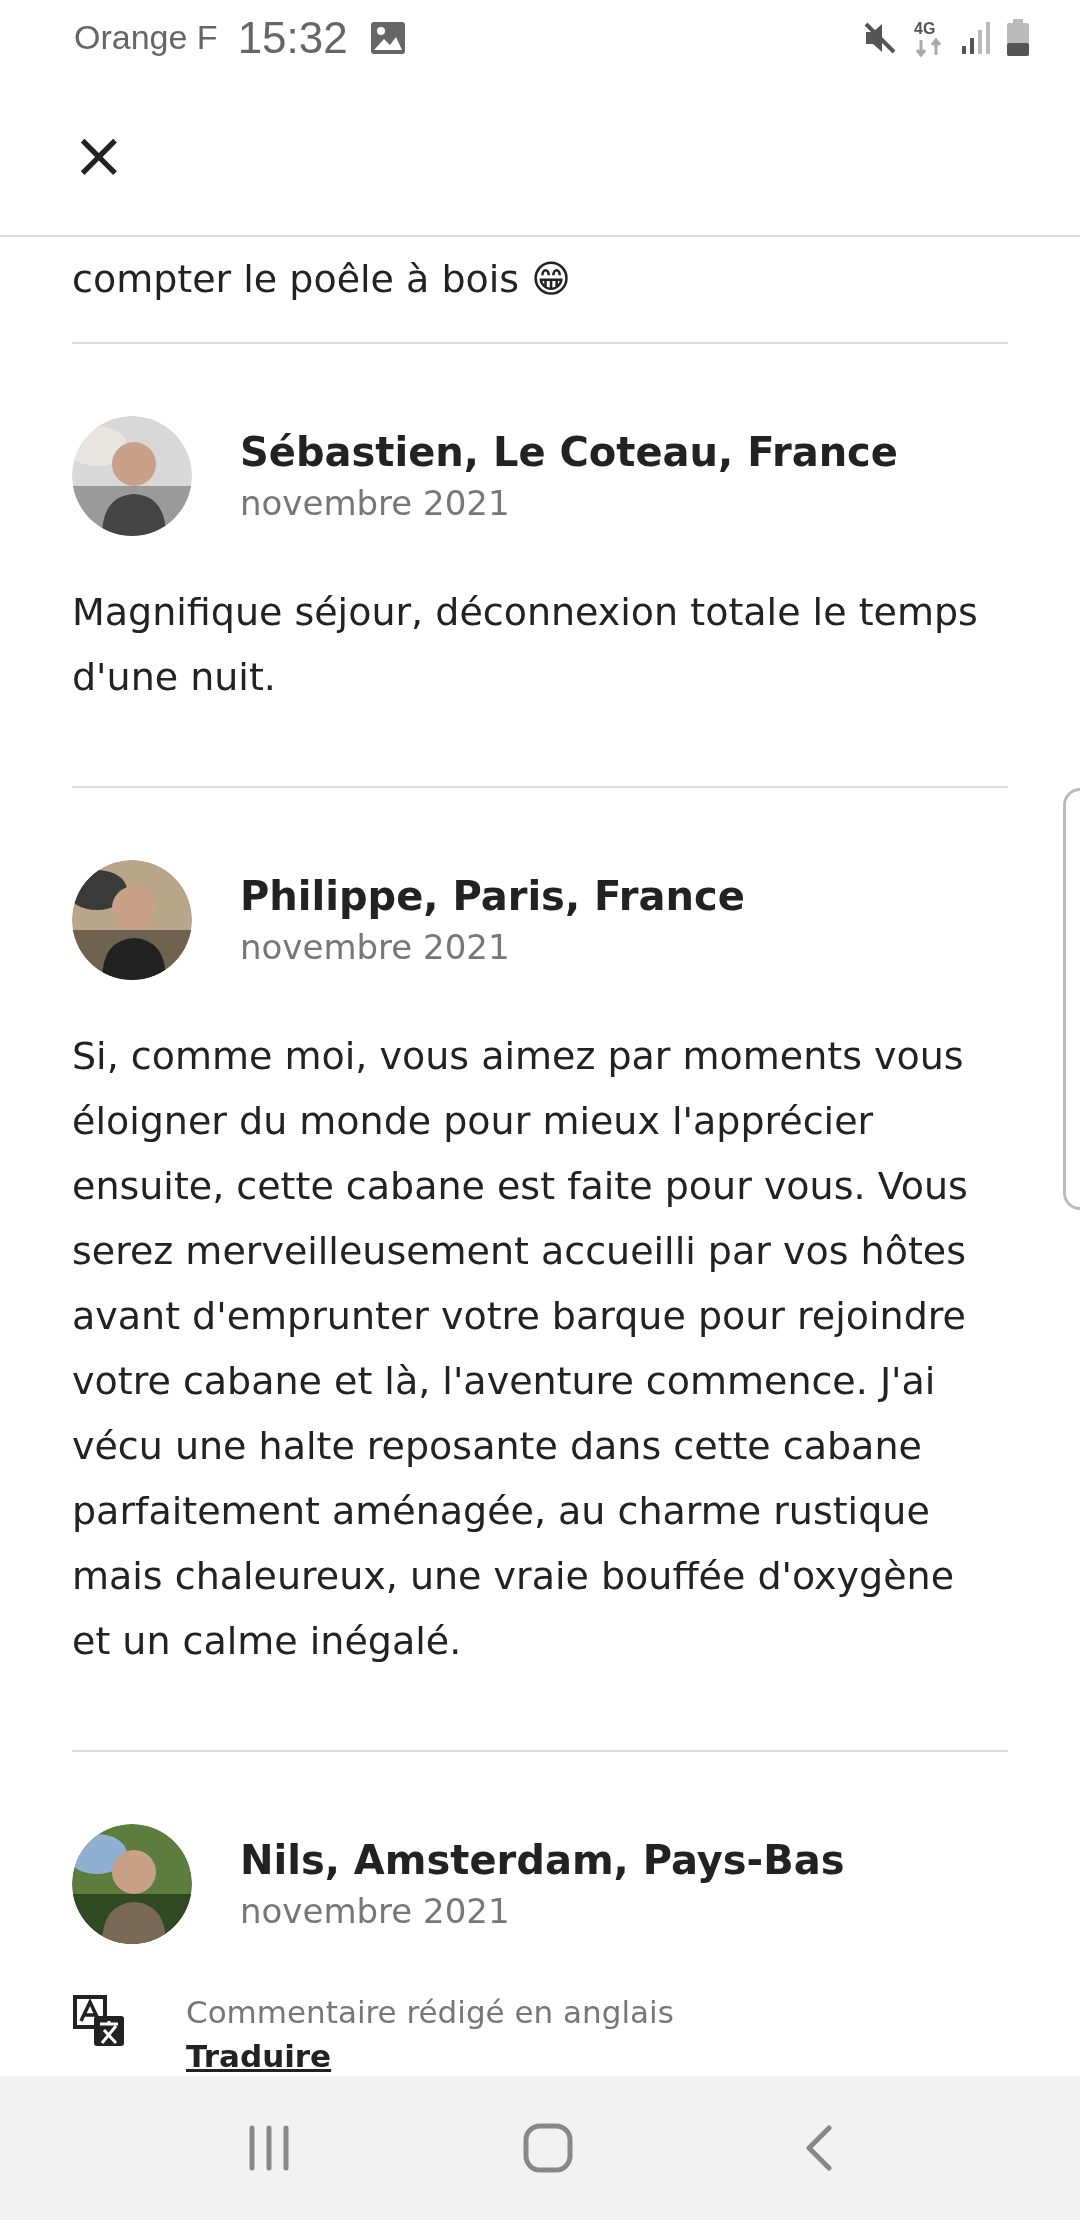  I want to click on carrier-name: Orange F, so click(146, 37).